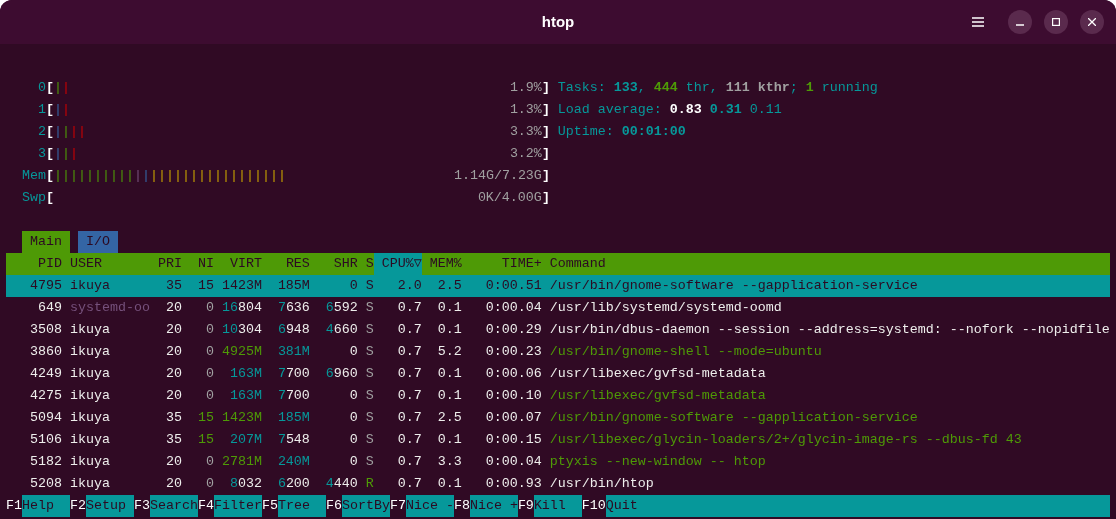 This screenshot has width=1116, height=519. What do you see at coordinates (293, 396) in the screenshot?
I see `res-cell-text: 7700` at bounding box center [293, 396].